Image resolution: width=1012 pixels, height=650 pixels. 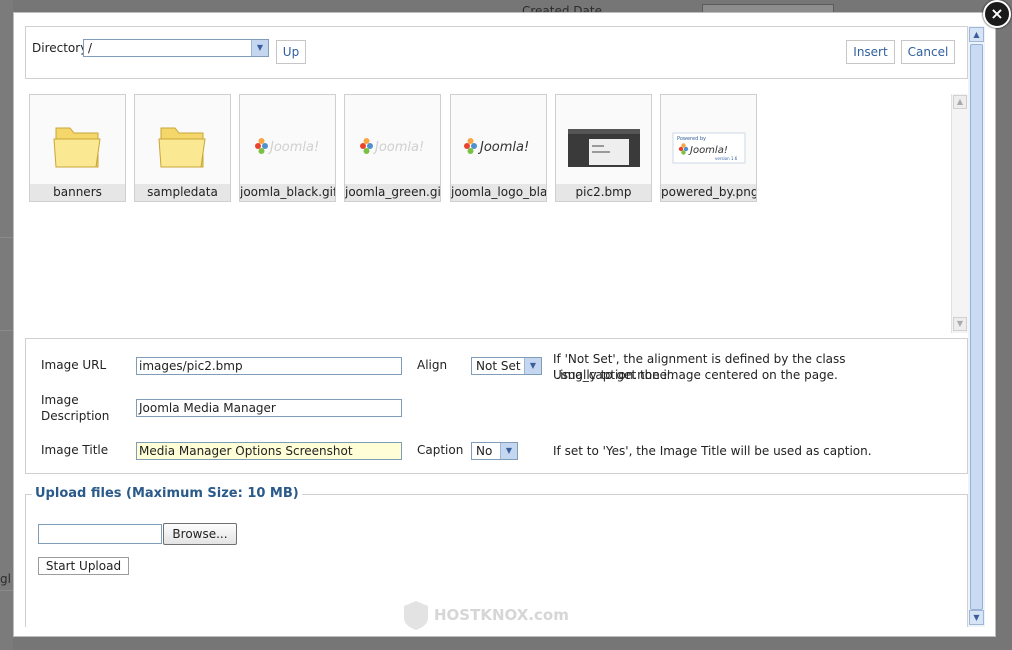 I want to click on file-item-joomla-green: Joomla! joomla_green.gif, so click(x=392, y=148).